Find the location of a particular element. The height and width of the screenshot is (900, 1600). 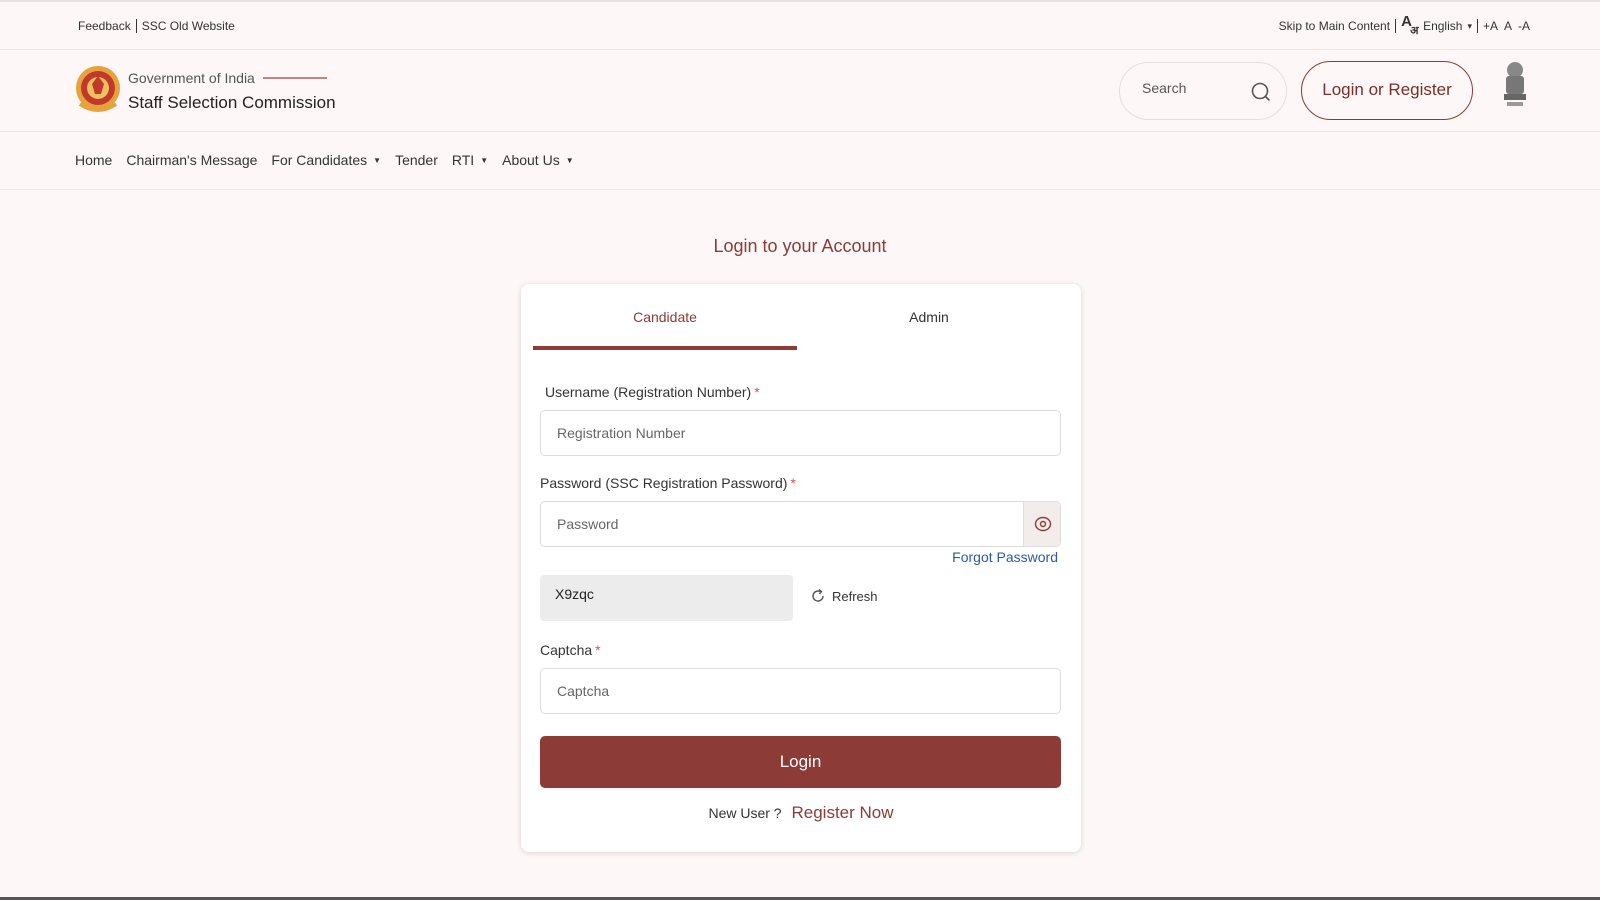

new-user-row: New User ? Register Now is located at coordinates (801, 813).